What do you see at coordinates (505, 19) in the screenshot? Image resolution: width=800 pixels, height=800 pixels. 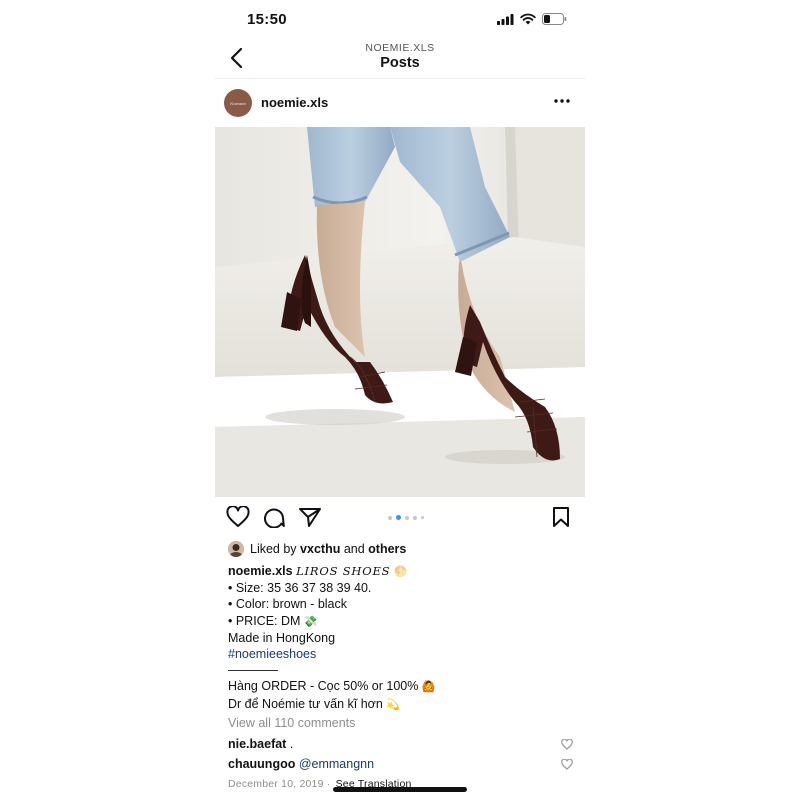 I see `signal-icon` at bounding box center [505, 19].